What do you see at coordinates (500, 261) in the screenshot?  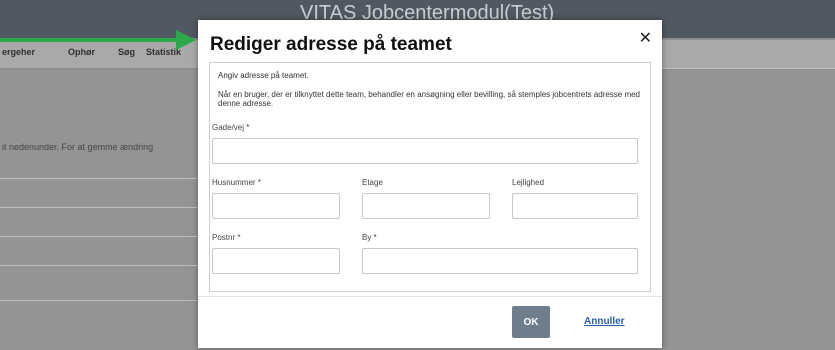 I see `city-input` at bounding box center [500, 261].